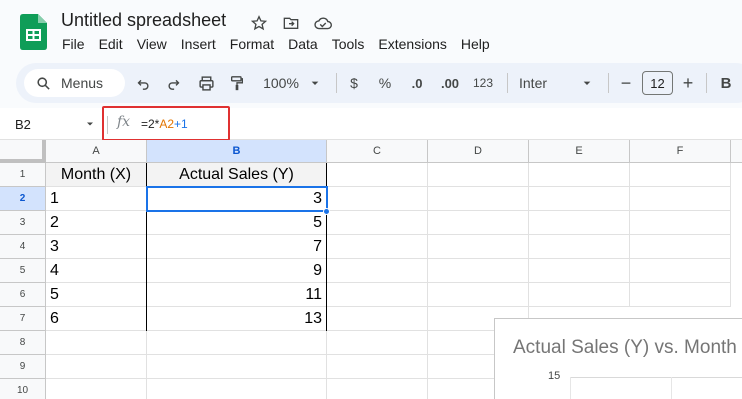  Describe the element at coordinates (726, 83) in the screenshot. I see `bold-button: B` at that location.